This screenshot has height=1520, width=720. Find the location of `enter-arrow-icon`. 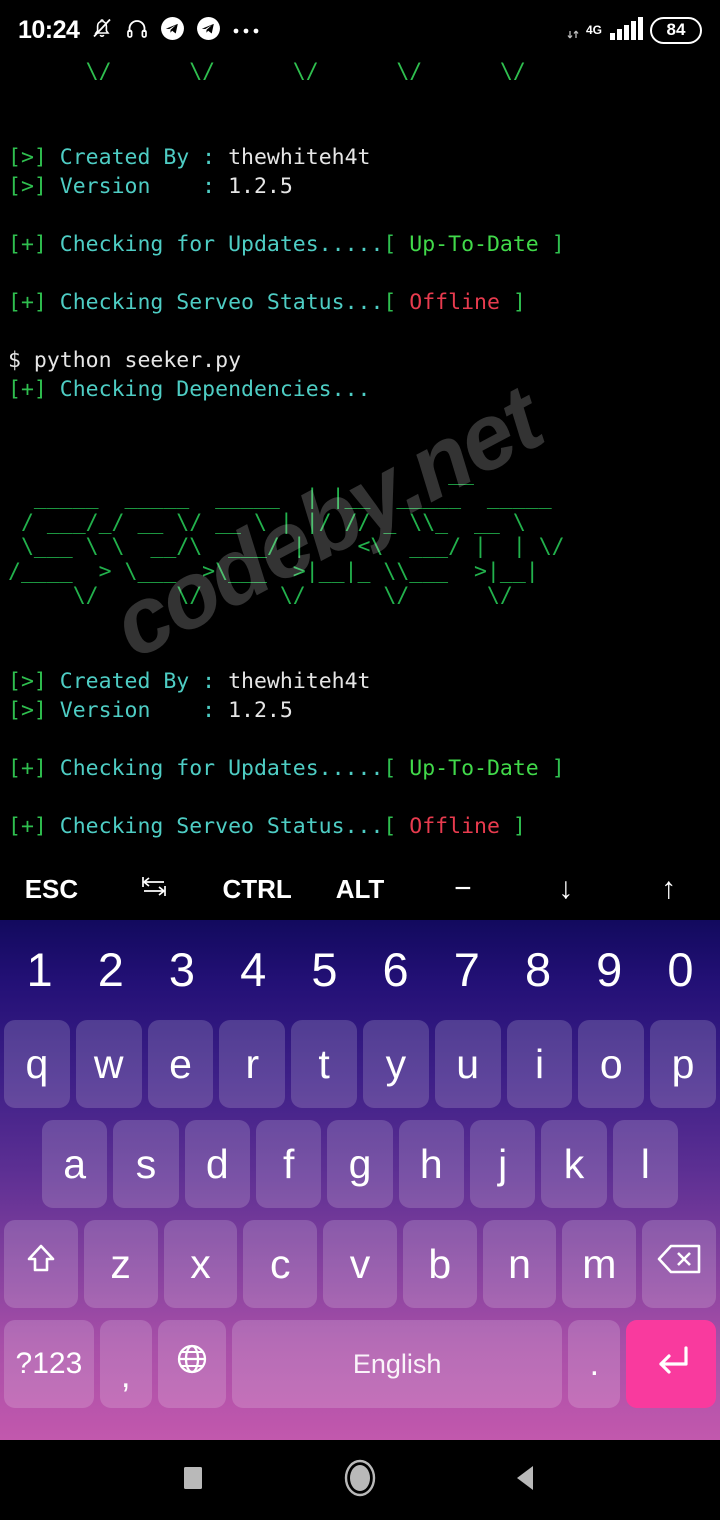

enter-arrow-icon is located at coordinates (671, 1364).